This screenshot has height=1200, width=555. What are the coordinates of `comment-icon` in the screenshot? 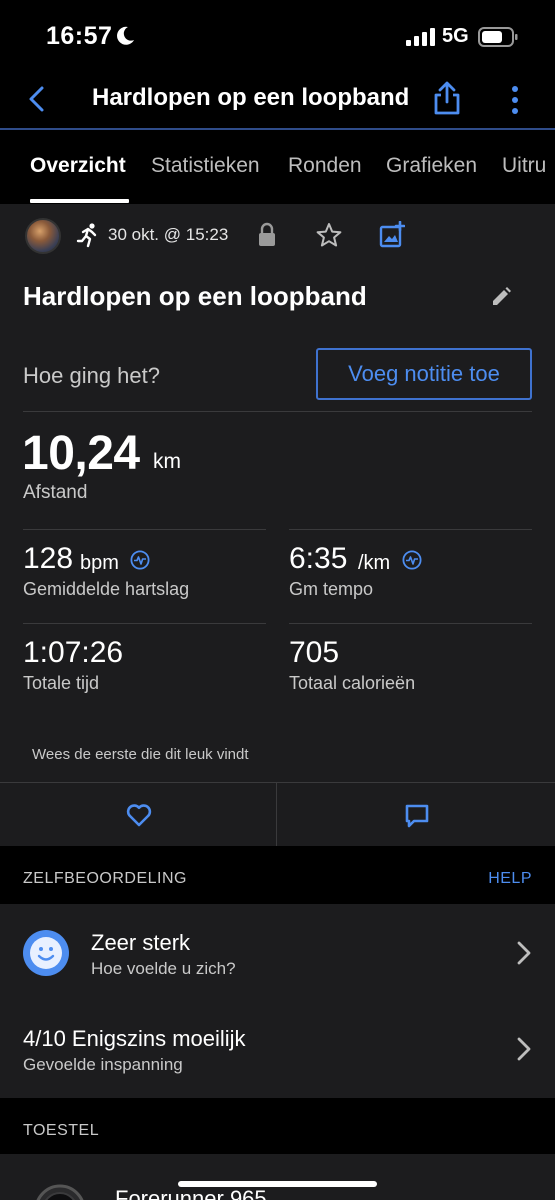 It's located at (417, 816).